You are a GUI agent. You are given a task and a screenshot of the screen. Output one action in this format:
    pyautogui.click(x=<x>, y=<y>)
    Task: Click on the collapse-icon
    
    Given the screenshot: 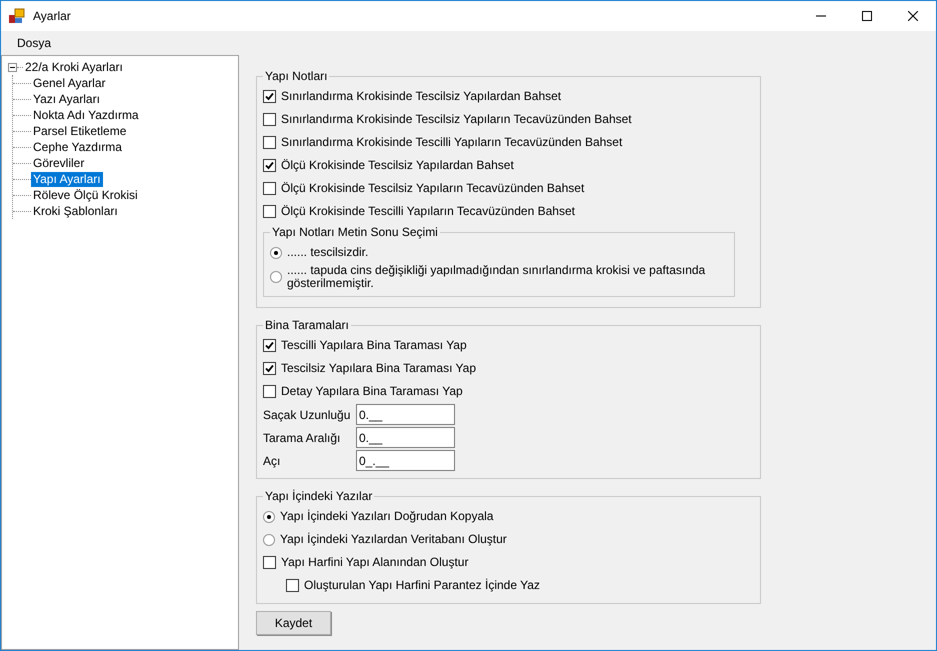 What is the action you would take?
    pyautogui.click(x=12, y=67)
    